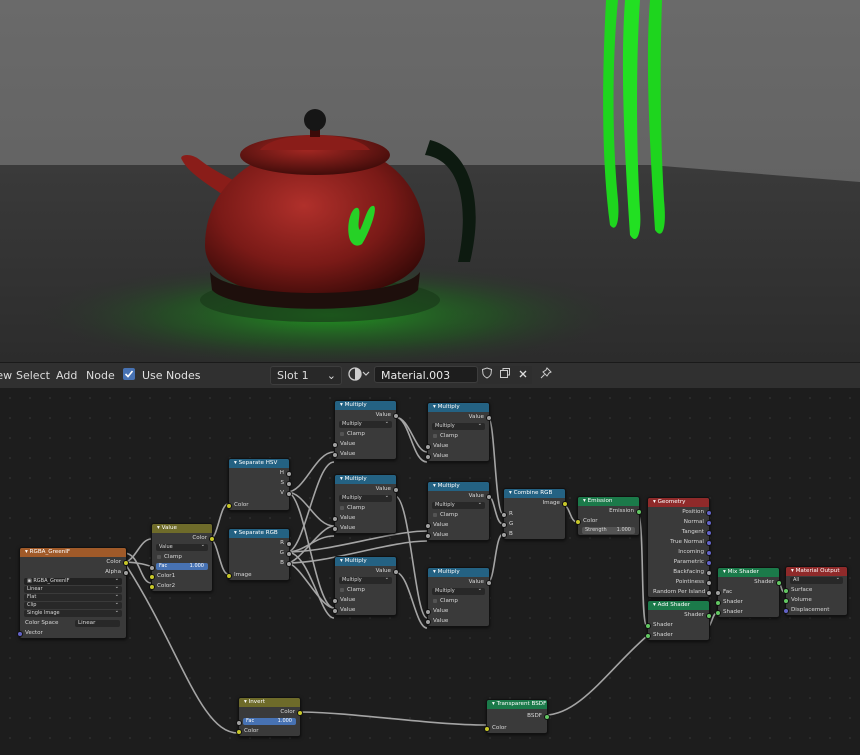 This screenshot has width=860, height=755. I want to click on input-color2: Color2, so click(180, 586).